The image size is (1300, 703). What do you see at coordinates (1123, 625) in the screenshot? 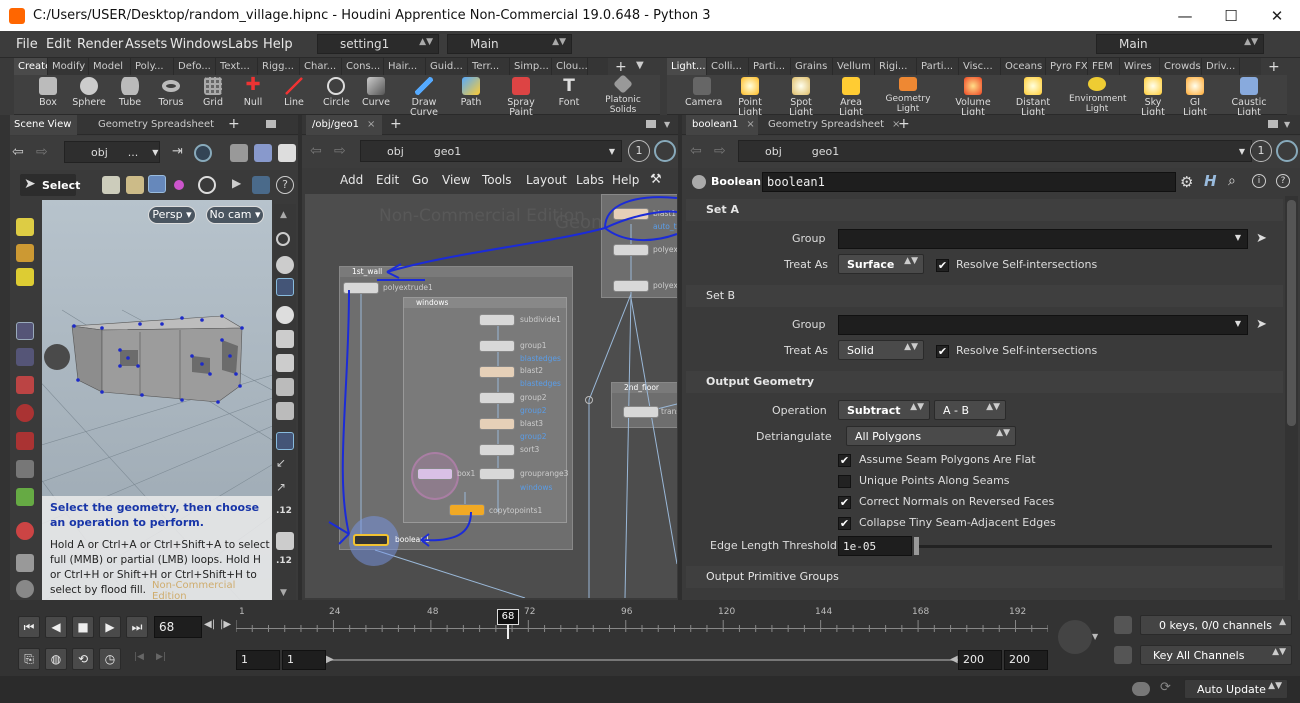
I see `auto-key-icon` at bounding box center [1123, 625].